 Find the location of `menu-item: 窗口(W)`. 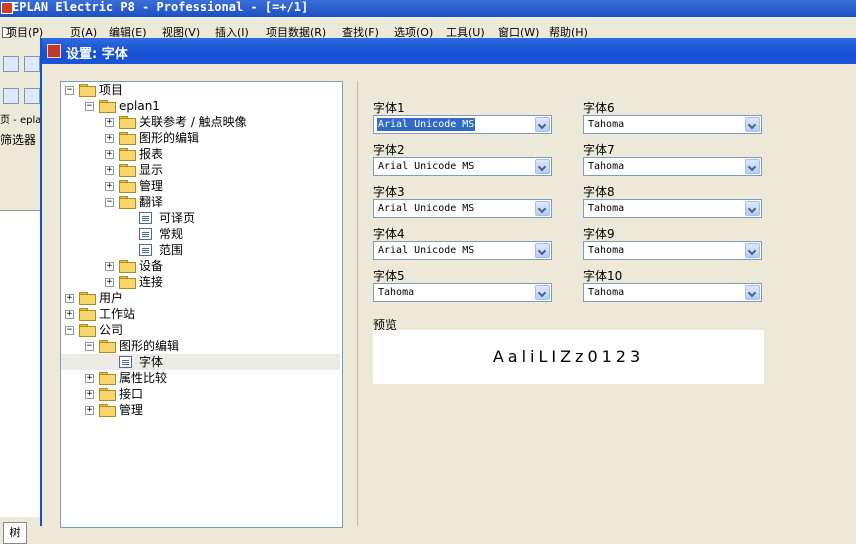

menu-item: 窗口(W) is located at coordinates (518, 31).